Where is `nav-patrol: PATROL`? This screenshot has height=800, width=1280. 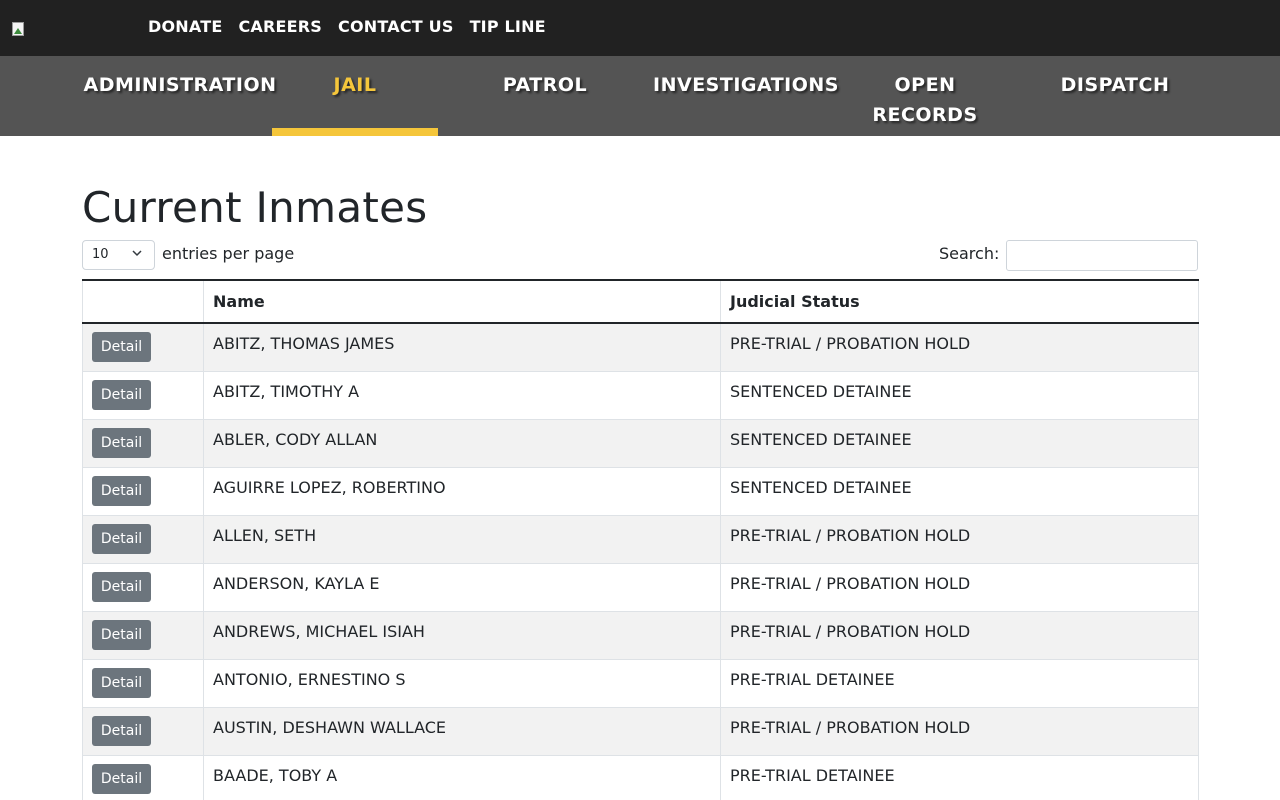 nav-patrol: PATROL is located at coordinates (545, 85).